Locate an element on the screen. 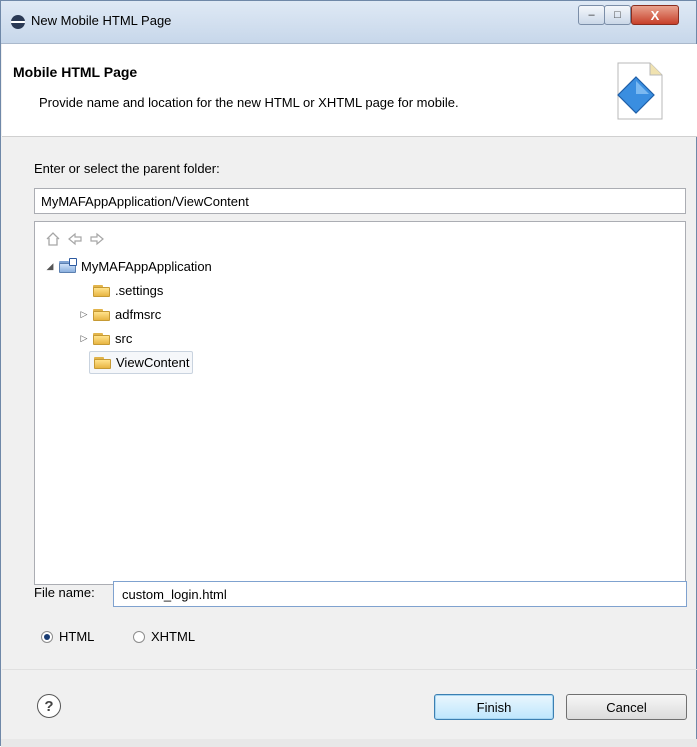 This screenshot has height=747, width=697. forward-arrow-icon is located at coordinates (97, 239).